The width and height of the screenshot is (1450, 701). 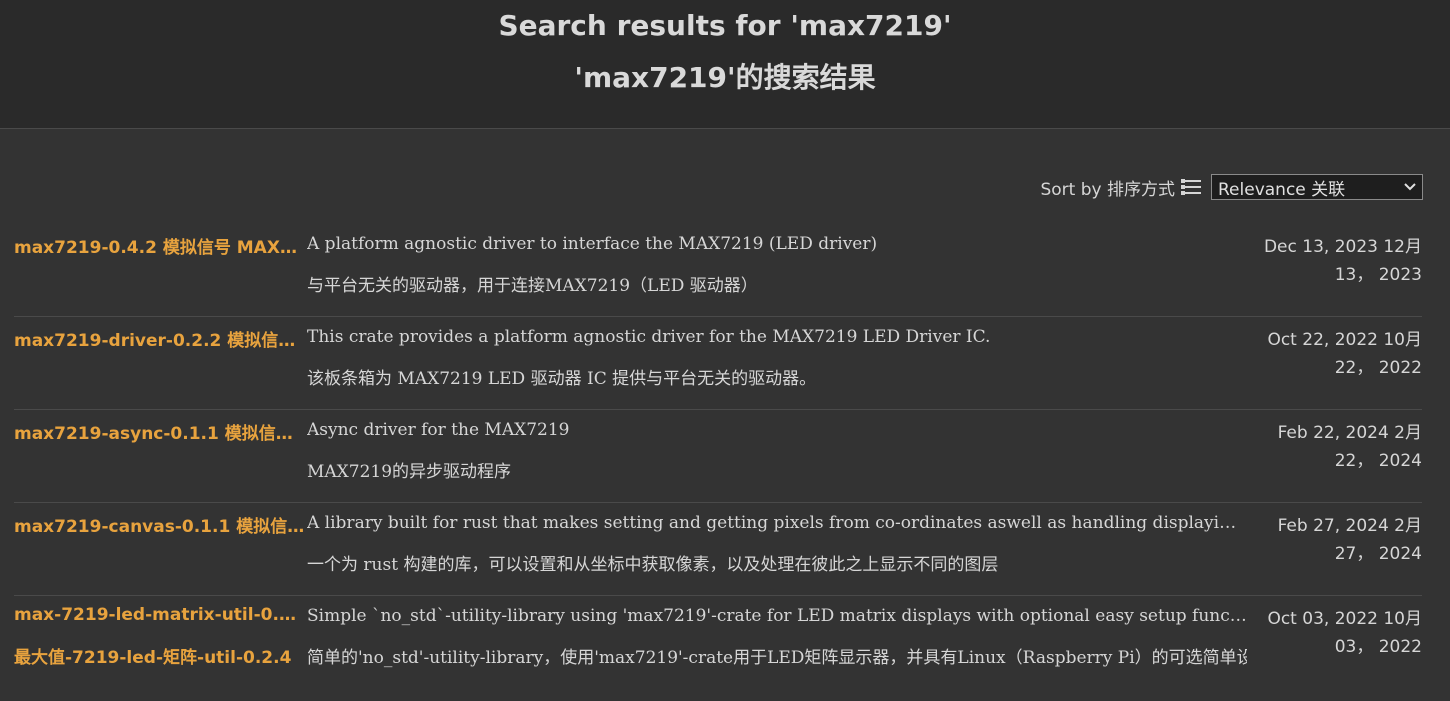 What do you see at coordinates (1410, 187) in the screenshot?
I see `chevron-down-icon` at bounding box center [1410, 187].